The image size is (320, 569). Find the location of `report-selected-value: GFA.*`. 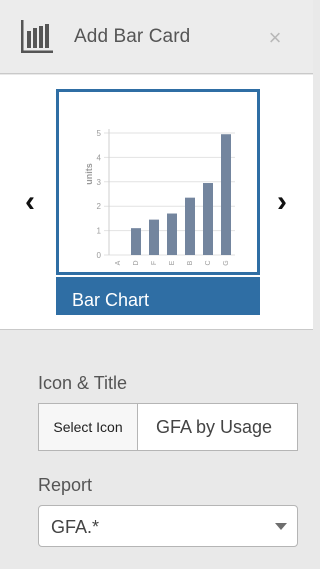

report-selected-value: GFA.* is located at coordinates (75, 527).